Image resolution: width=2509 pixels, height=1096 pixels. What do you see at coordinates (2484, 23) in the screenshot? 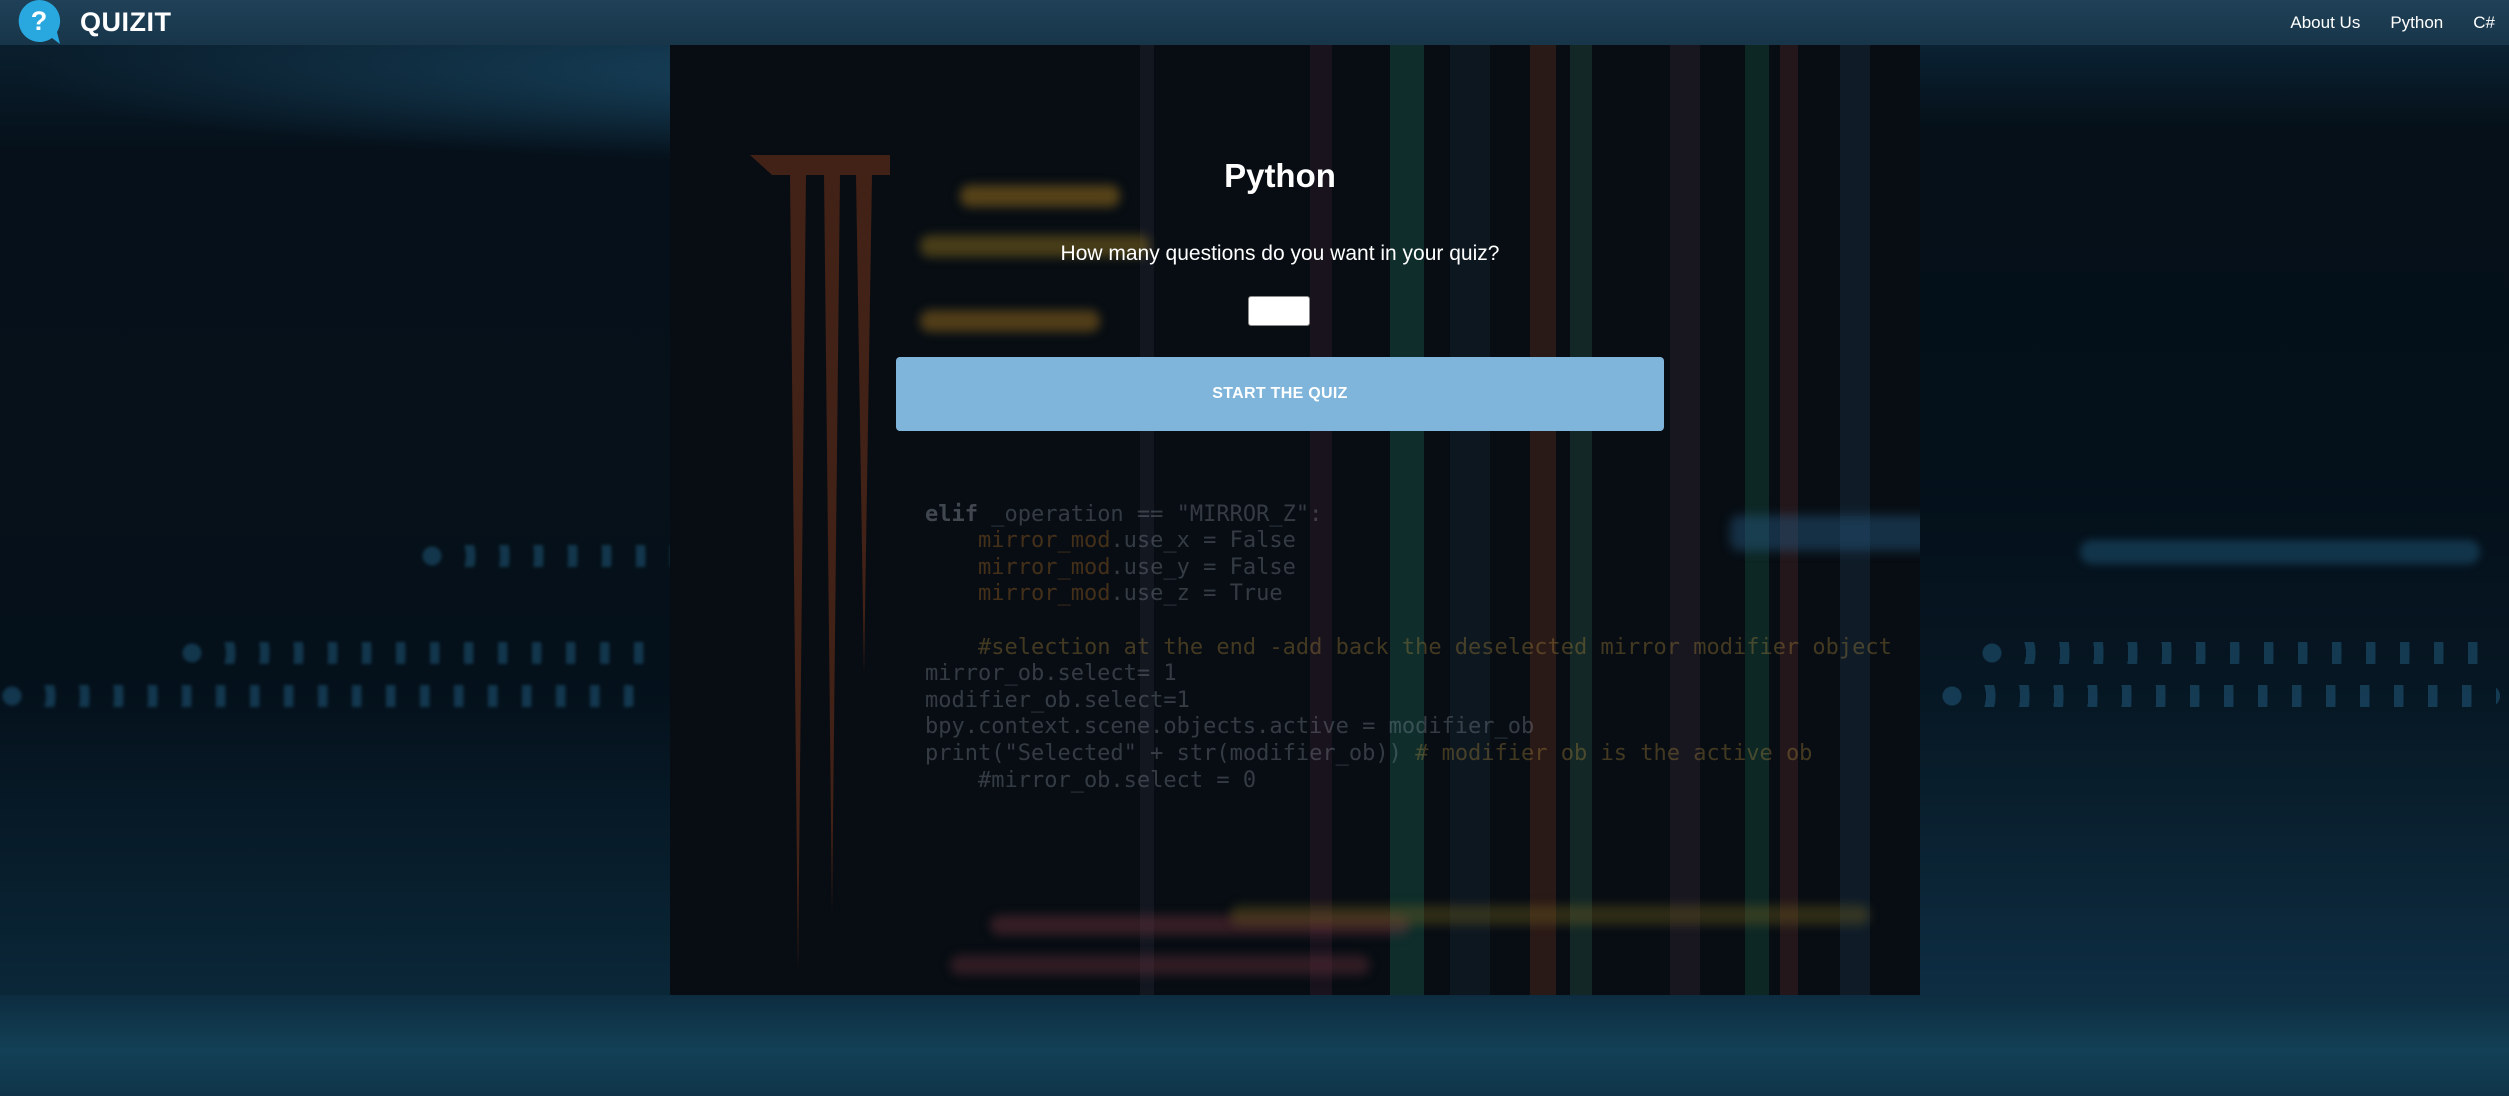
I see `nav-link-csharp: C#` at bounding box center [2484, 23].